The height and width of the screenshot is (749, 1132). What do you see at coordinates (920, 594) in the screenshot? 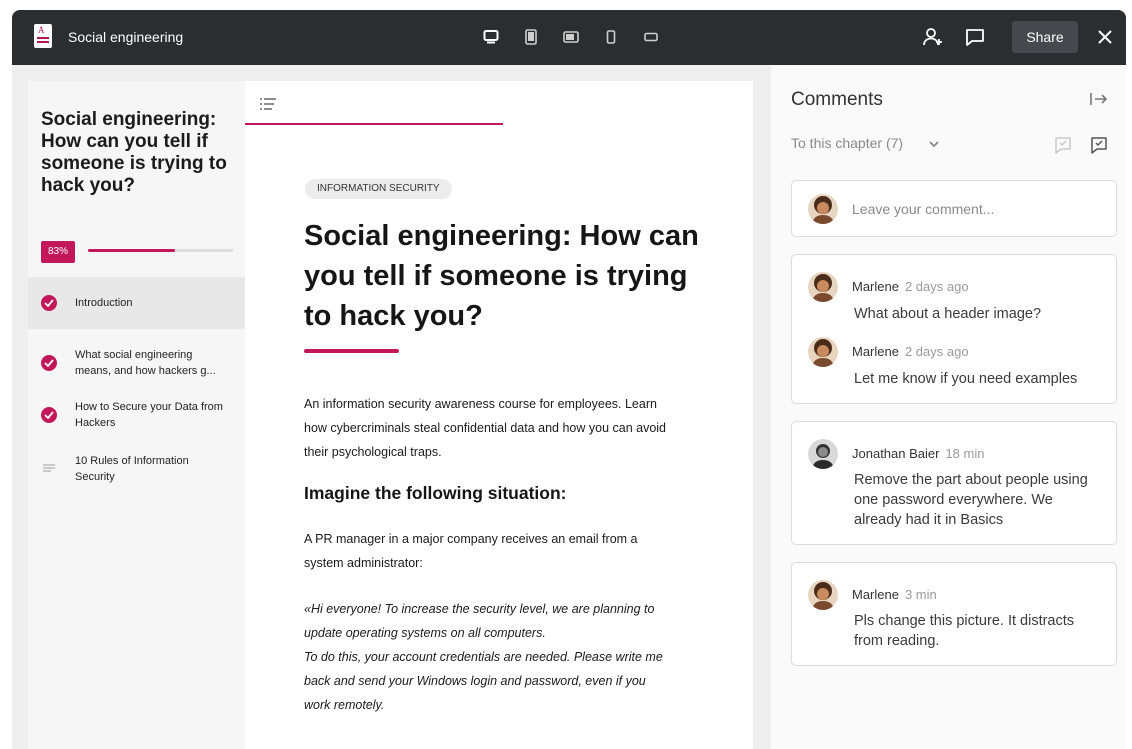
I see `comment-time: 3 min` at bounding box center [920, 594].